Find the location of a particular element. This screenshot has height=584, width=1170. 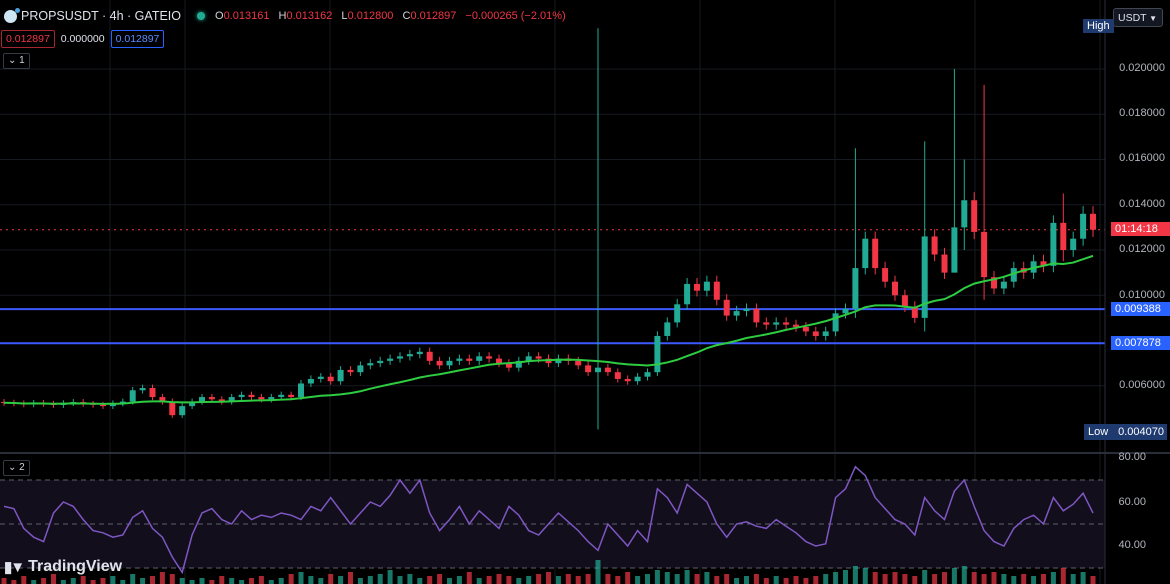

price-tick: 0.010000 is located at coordinates (1142, 295).